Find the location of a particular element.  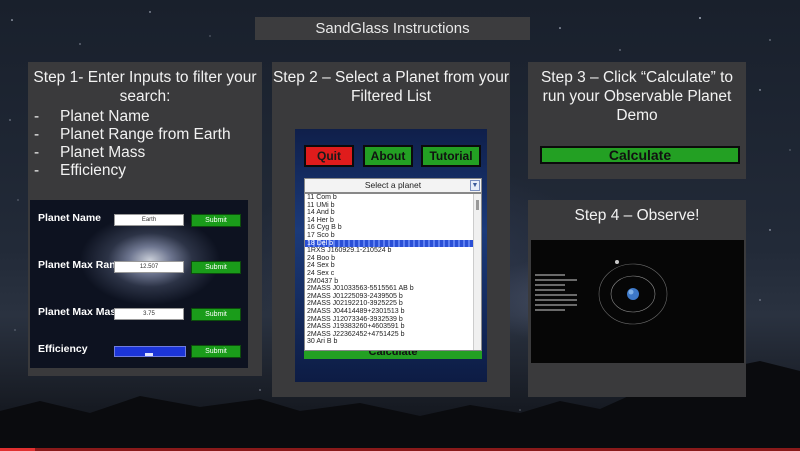

planet-max-mass-label: Planet Max Mass is located at coordinates (80, 312).